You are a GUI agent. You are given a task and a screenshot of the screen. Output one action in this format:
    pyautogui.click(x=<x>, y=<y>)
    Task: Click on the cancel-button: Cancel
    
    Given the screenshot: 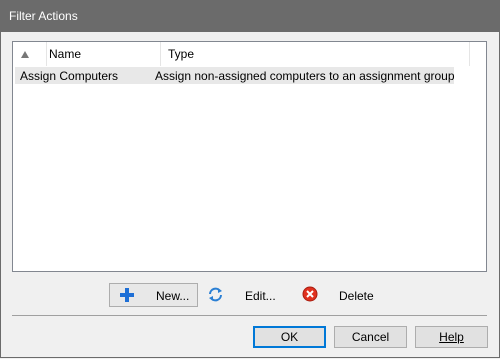 What is the action you would take?
    pyautogui.click(x=370, y=337)
    